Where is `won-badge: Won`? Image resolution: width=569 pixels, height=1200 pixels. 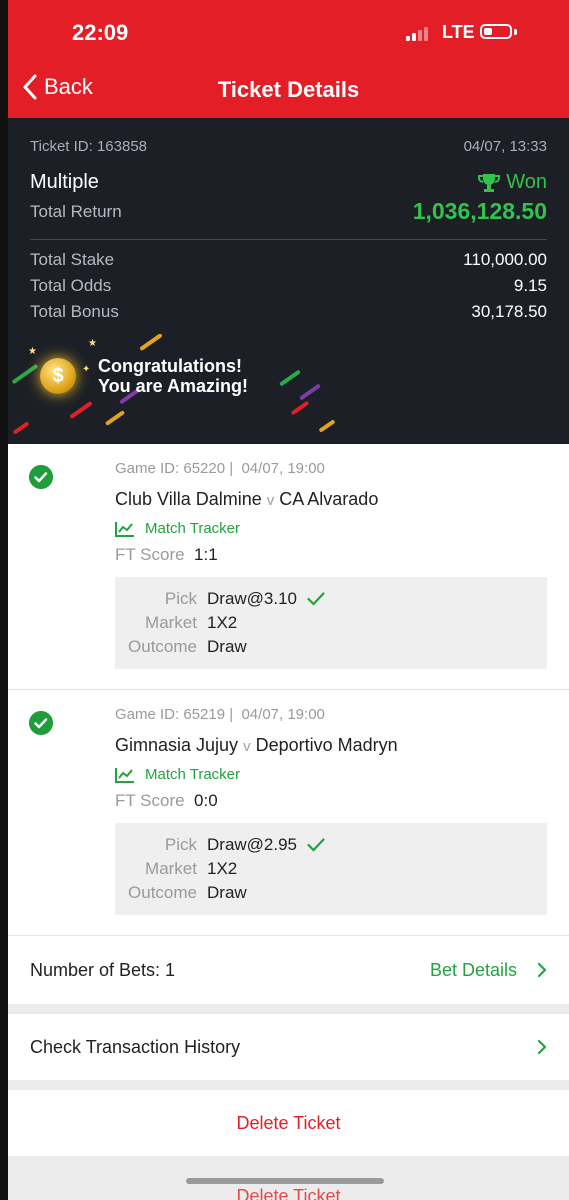 won-badge: Won is located at coordinates (512, 182).